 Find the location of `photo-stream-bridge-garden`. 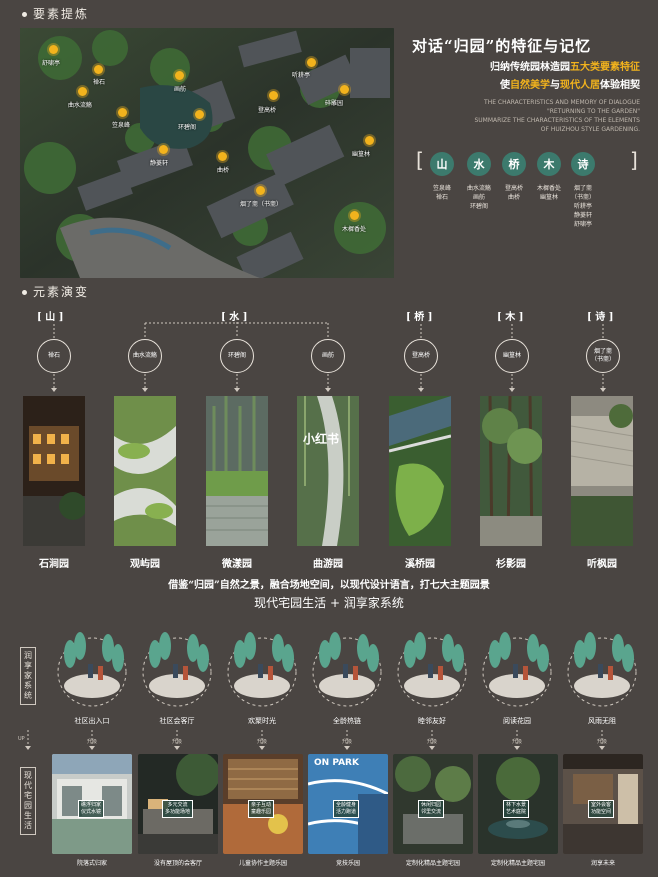

photo-stream-bridge-garden is located at coordinates (420, 471).